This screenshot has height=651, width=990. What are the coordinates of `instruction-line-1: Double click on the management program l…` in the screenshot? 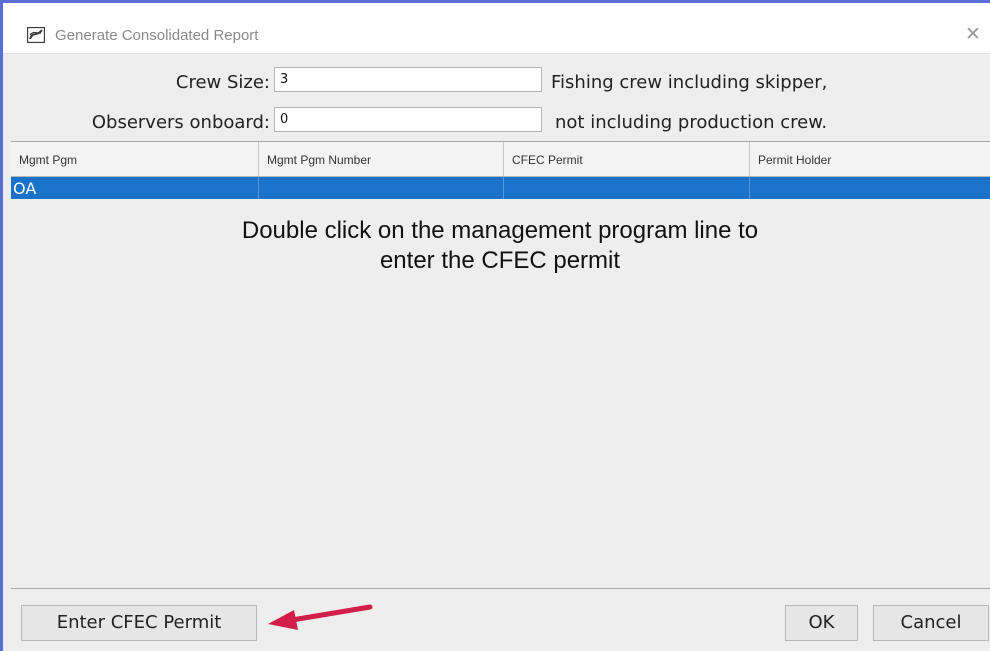 It's located at (500, 230).